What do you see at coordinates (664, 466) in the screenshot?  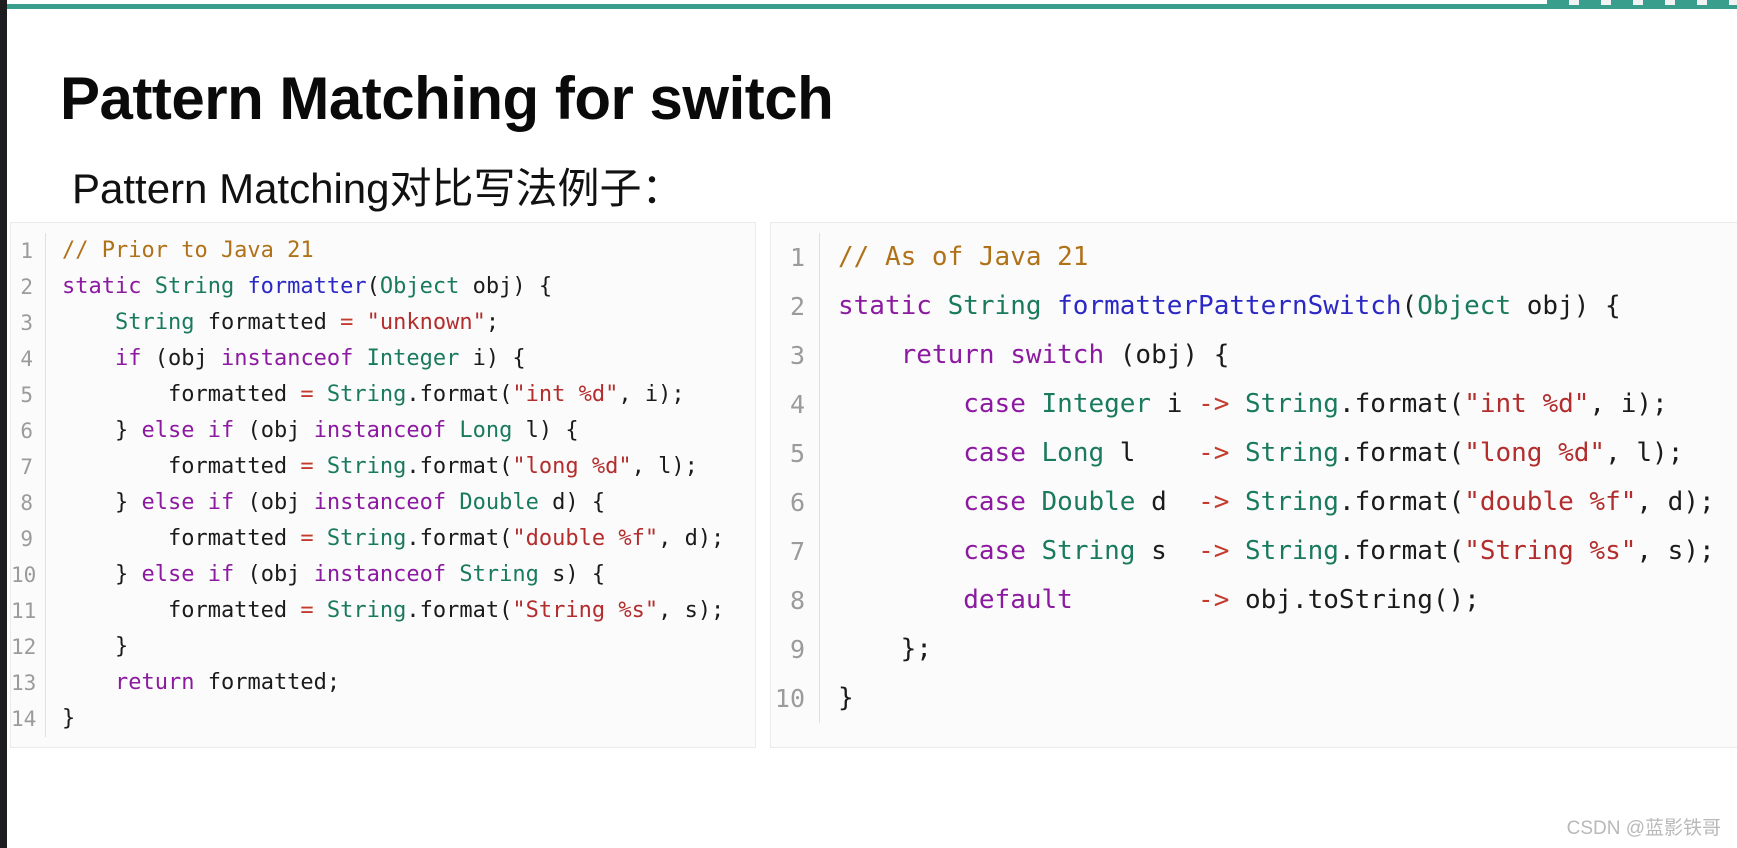 I see `code-token-pl: , l);` at bounding box center [664, 466].